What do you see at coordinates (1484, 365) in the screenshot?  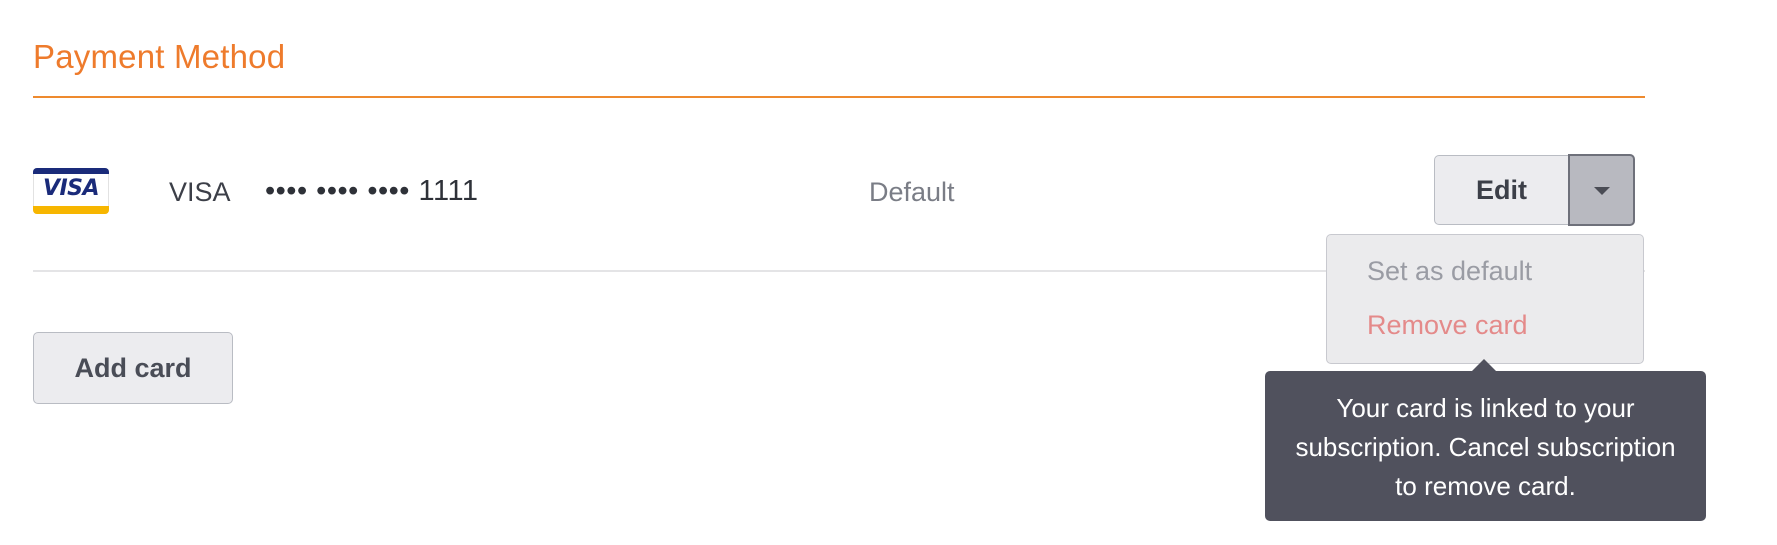 I see `tooltip-arrow` at bounding box center [1484, 365].